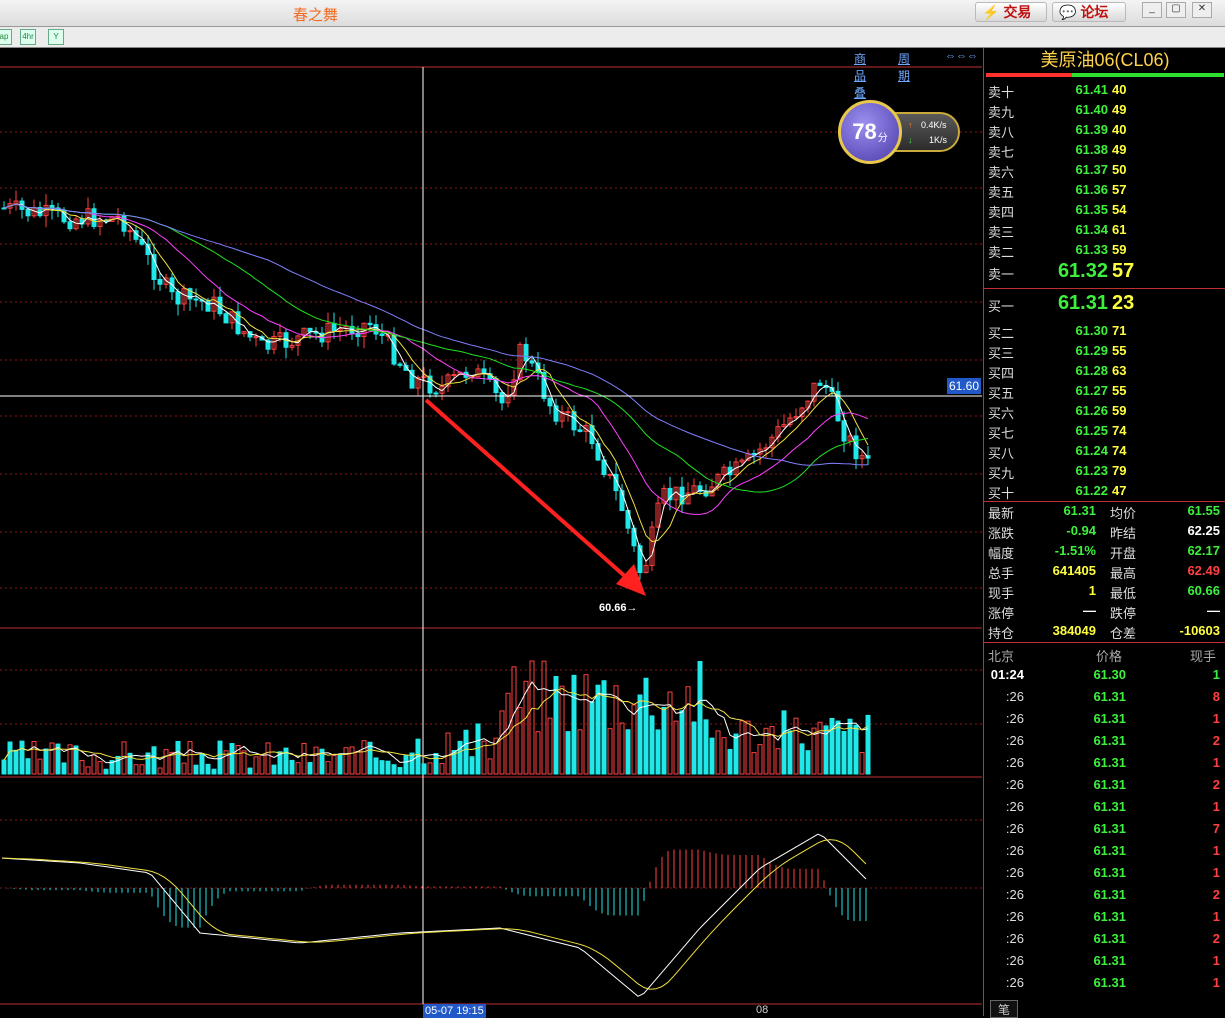 The height and width of the screenshot is (1018, 1225). Describe the element at coordinates (1104, 411) in the screenshot. I see `bid-row: 买六 61.26 59` at that location.